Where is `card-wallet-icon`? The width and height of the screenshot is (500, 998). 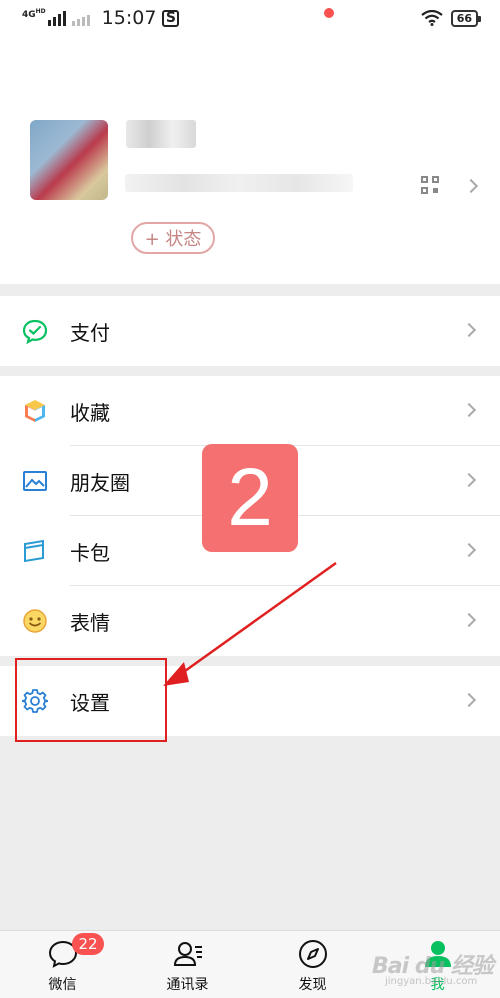 card-wallet-icon is located at coordinates (34, 551).